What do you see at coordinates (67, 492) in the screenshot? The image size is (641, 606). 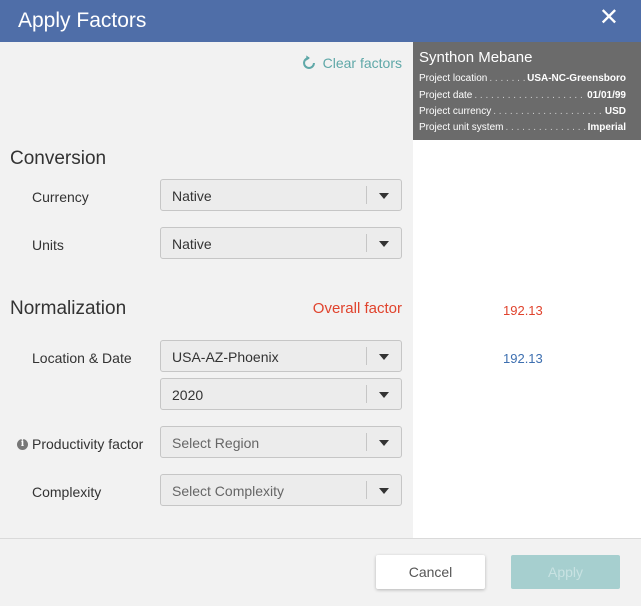 I see `complexity-label: Complexity` at bounding box center [67, 492].